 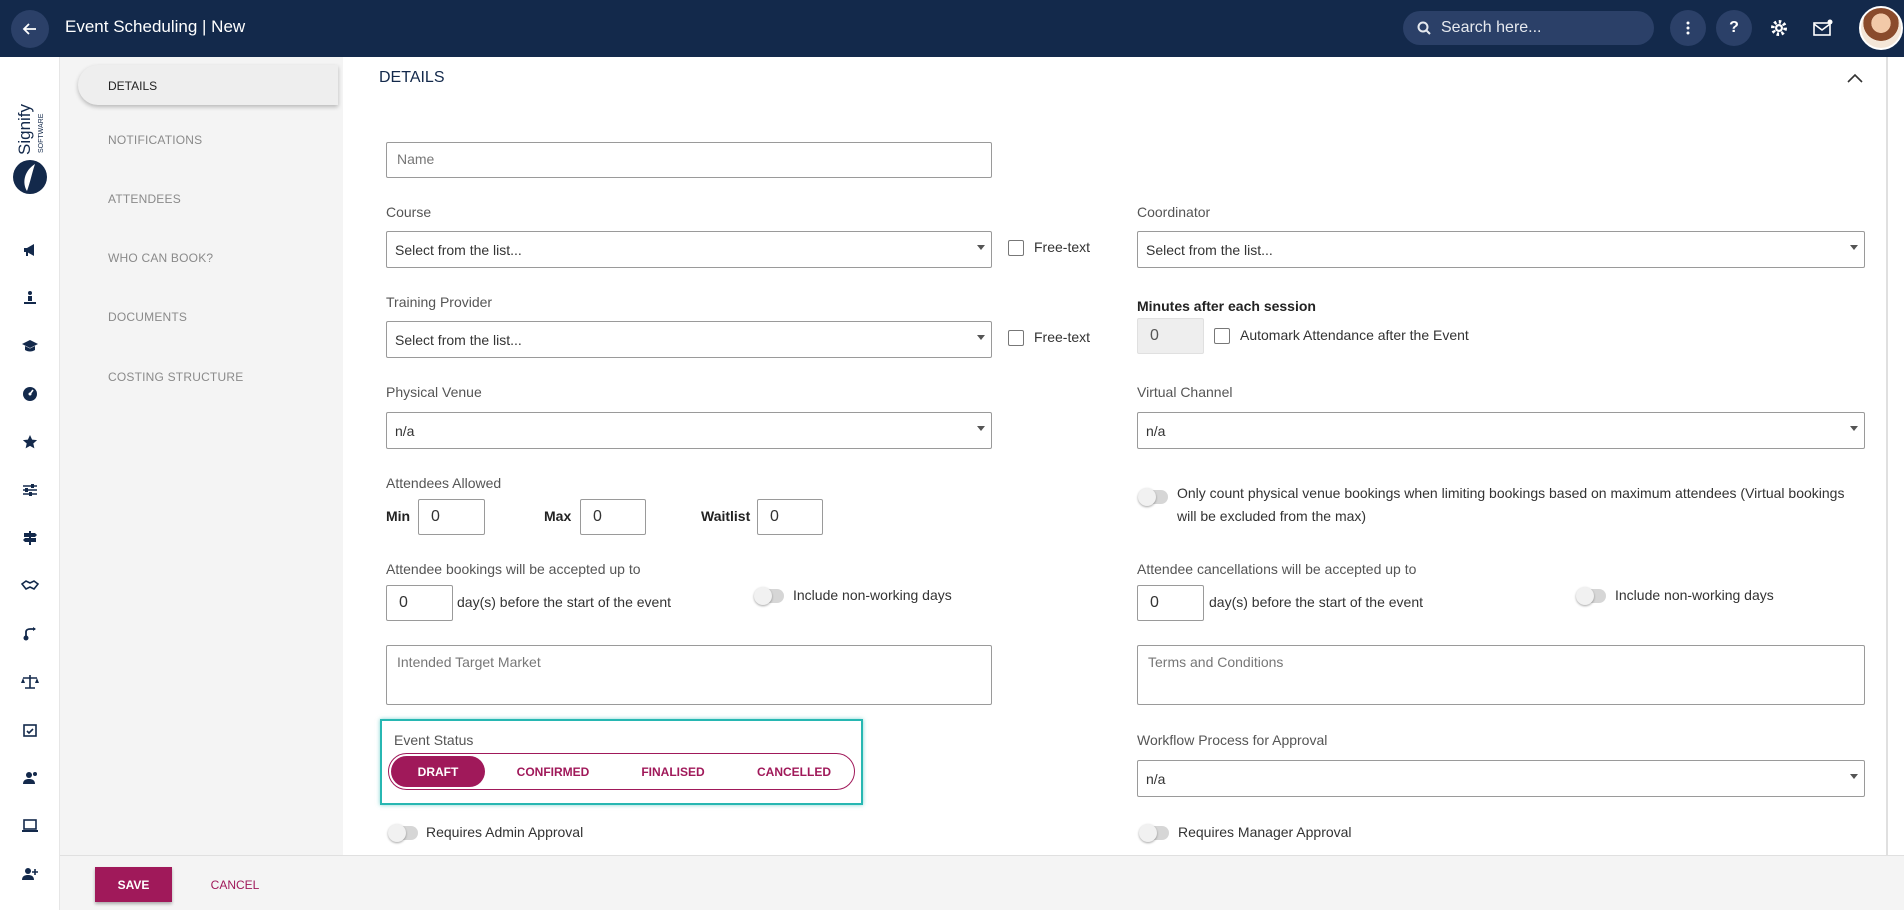 I want to click on minutes-input: 0, so click(x=1170, y=336).